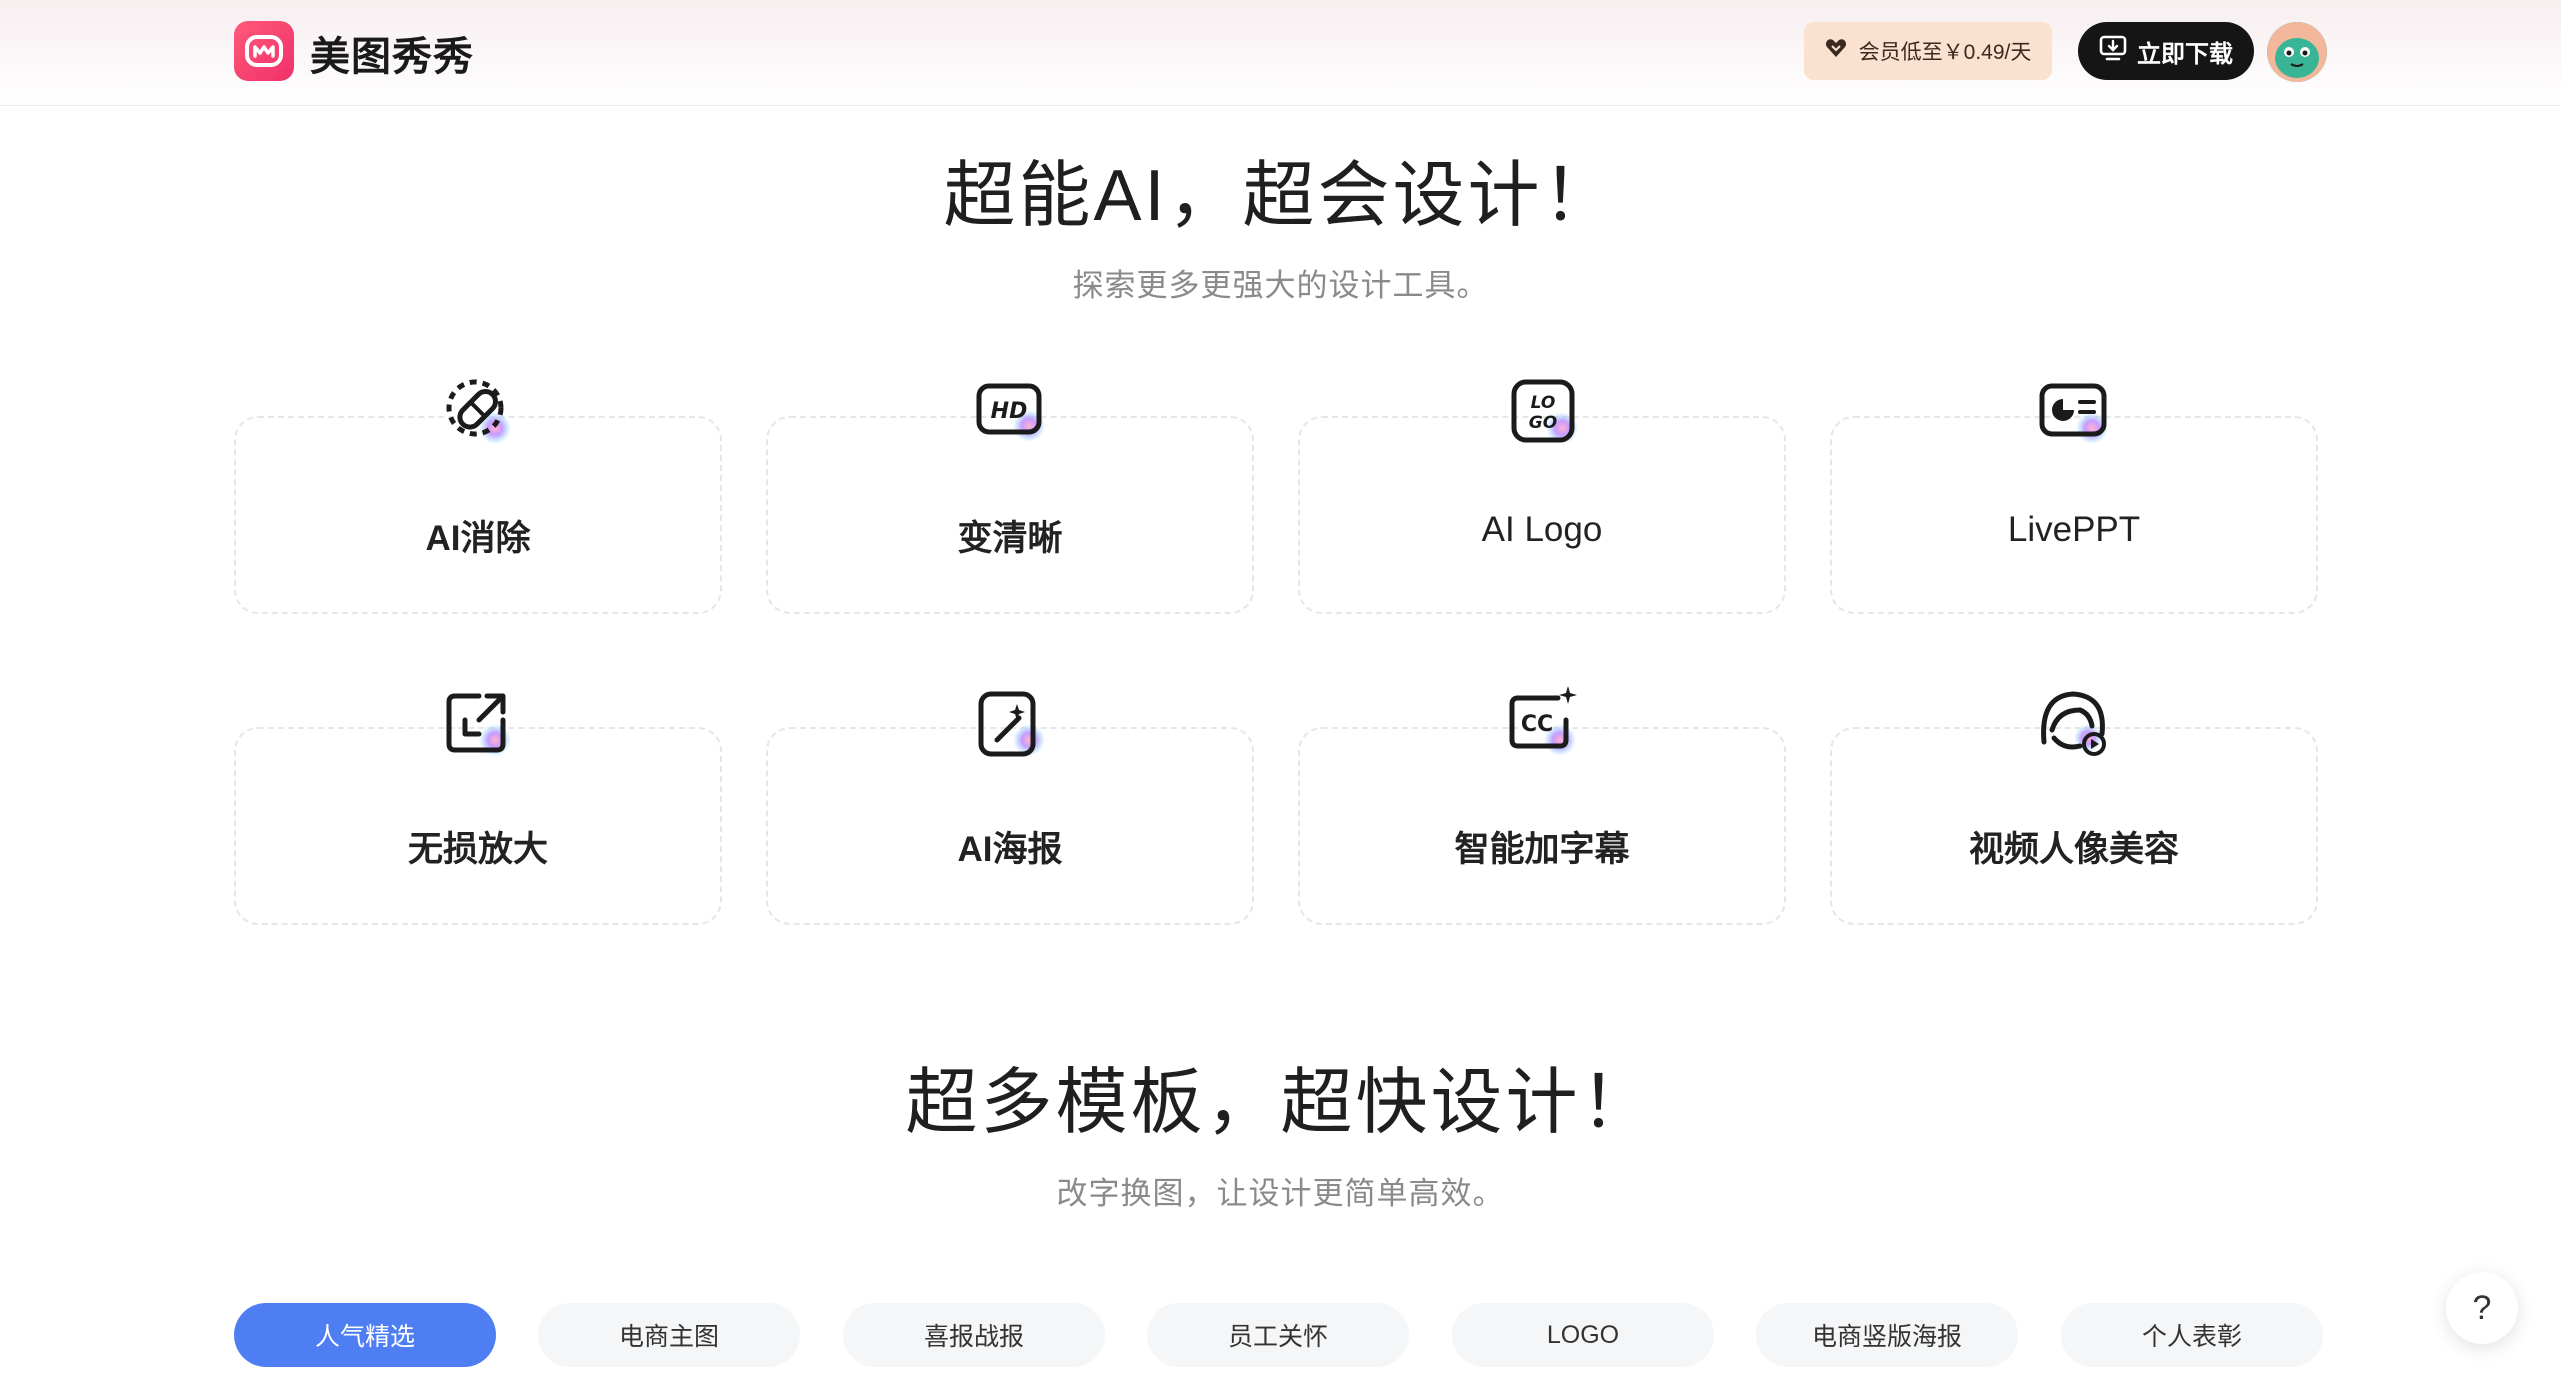  What do you see at coordinates (365, 1335) in the screenshot?
I see `tab-popular-picks: 人气精选` at bounding box center [365, 1335].